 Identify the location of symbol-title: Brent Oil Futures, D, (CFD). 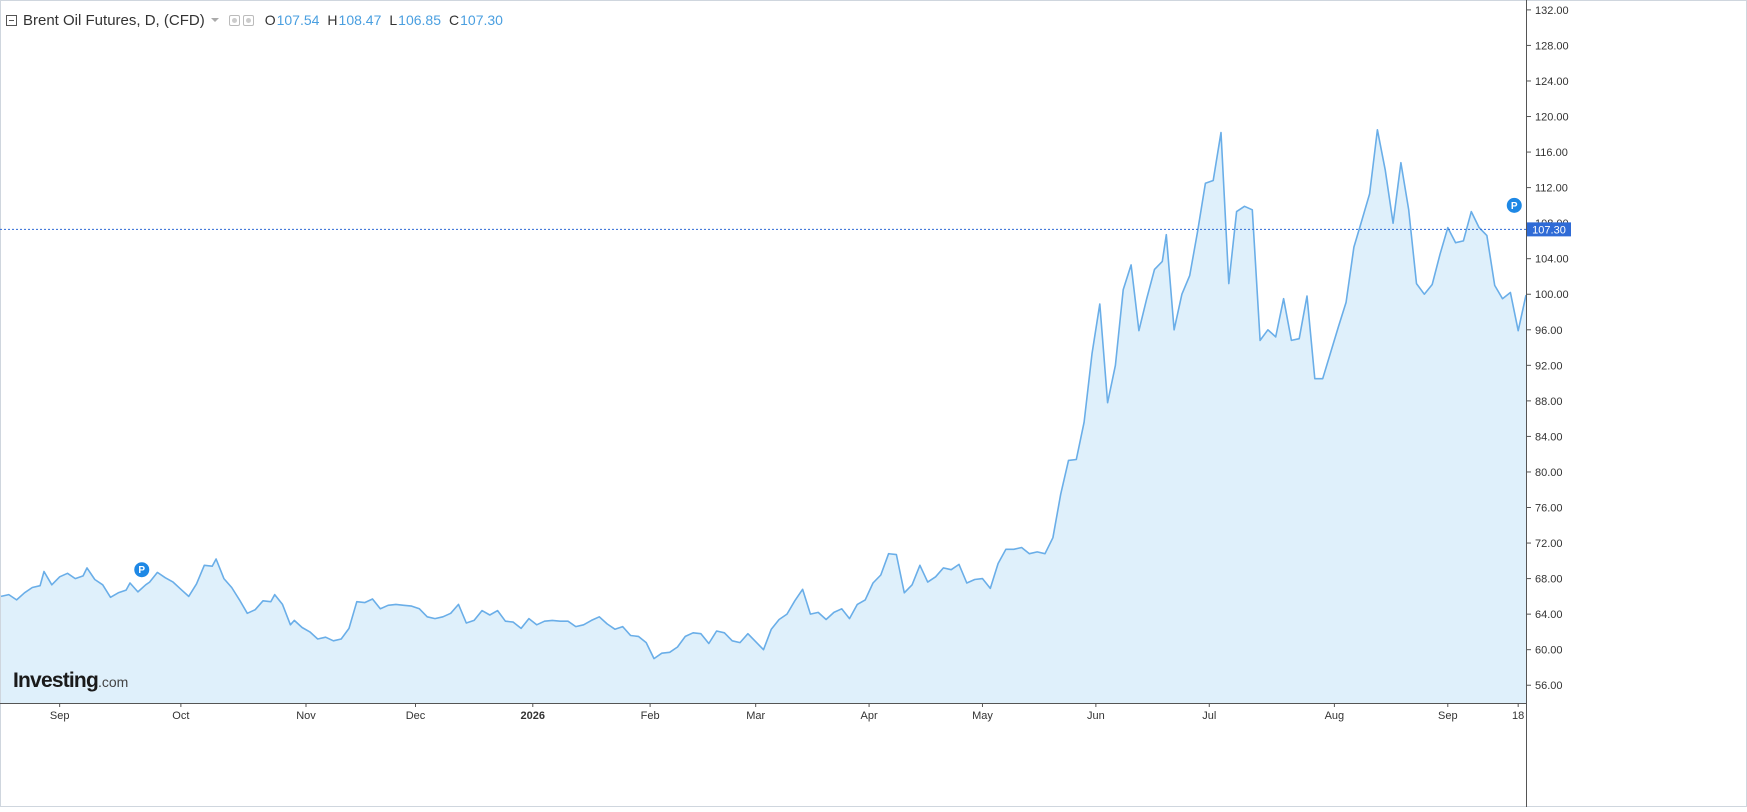
(114, 20).